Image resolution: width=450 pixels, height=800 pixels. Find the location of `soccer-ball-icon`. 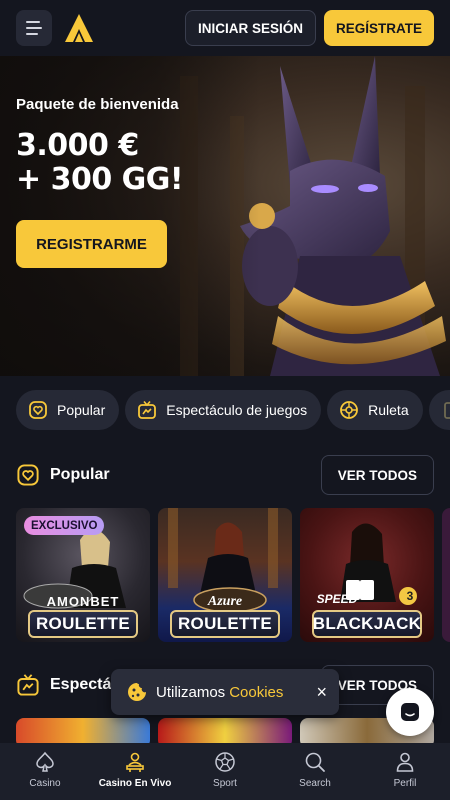

soccer-ball-icon is located at coordinates (225, 762).